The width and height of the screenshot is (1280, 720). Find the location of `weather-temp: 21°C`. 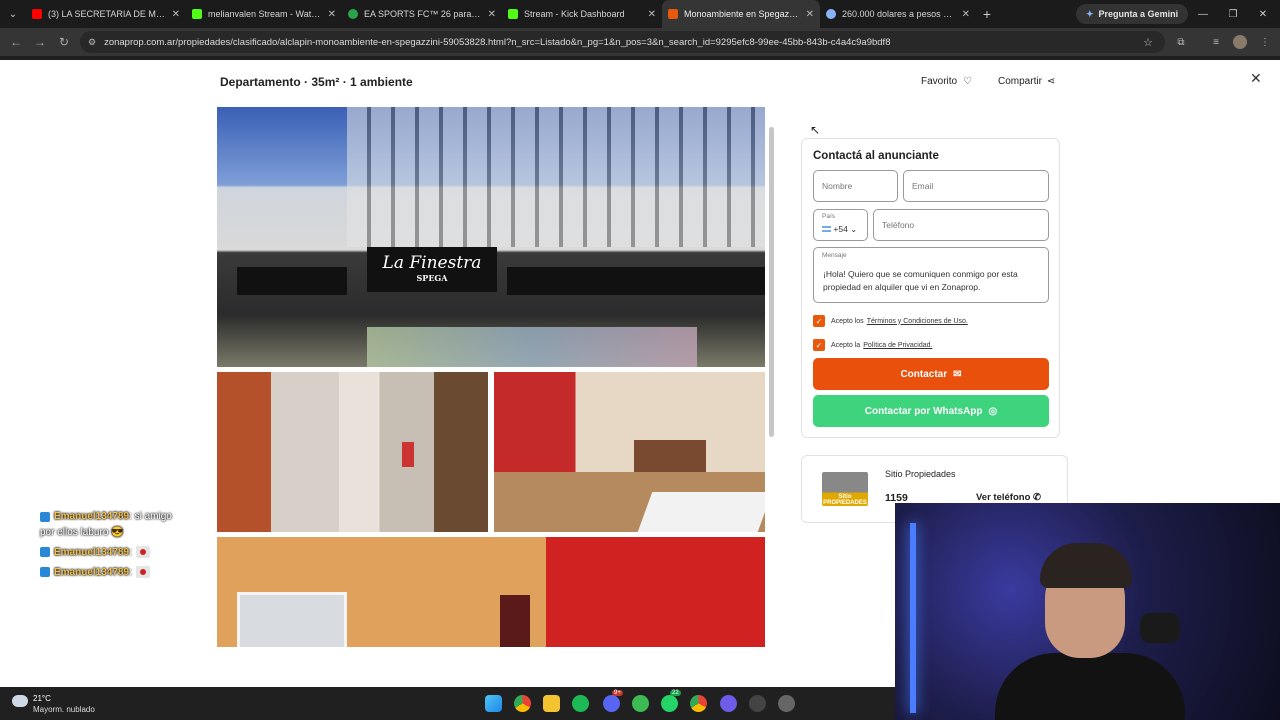

weather-temp: 21°C is located at coordinates (42, 698).